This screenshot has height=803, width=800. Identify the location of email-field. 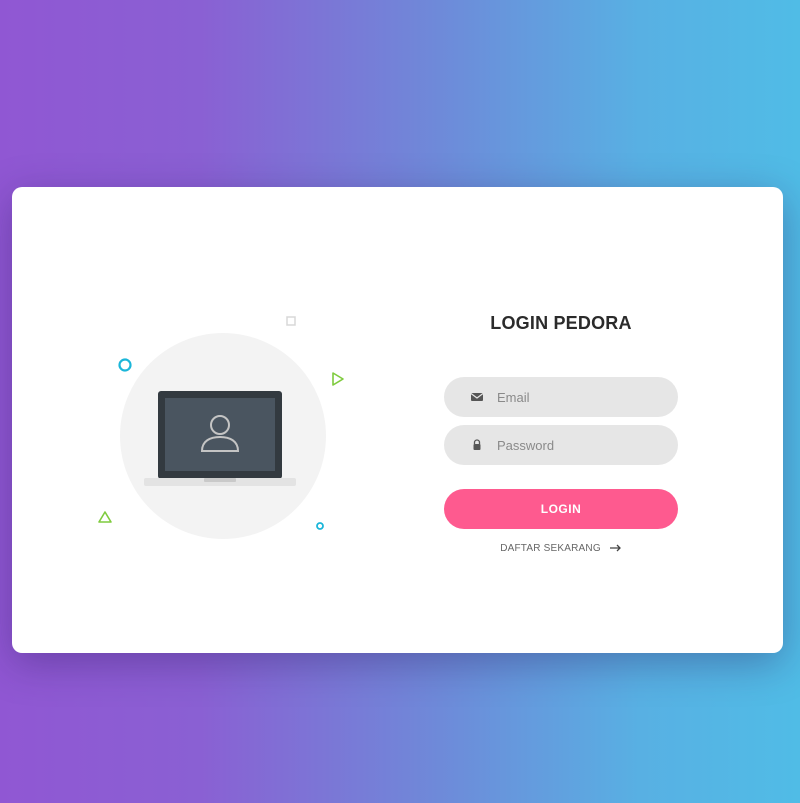
(582, 397).